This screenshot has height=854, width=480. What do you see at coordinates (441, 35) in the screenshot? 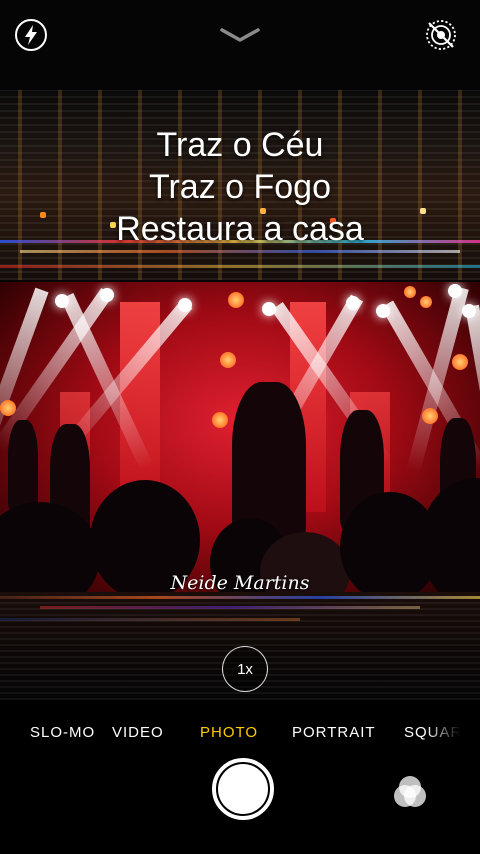
I see `live-photo-off-icon` at bounding box center [441, 35].